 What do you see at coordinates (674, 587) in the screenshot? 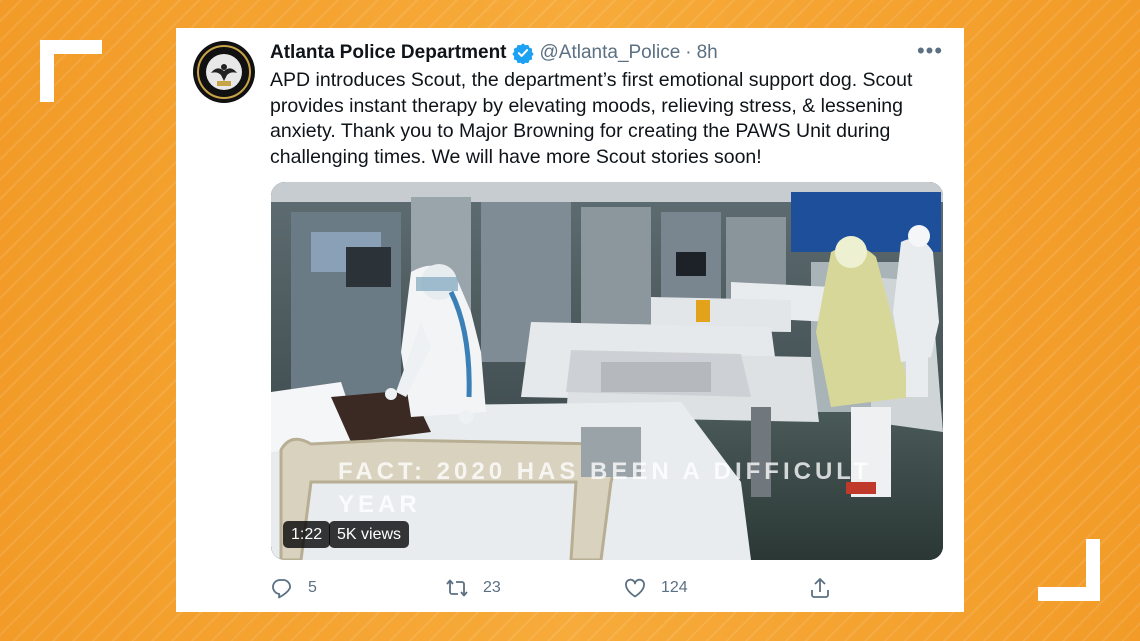
I see `like-count: 124` at bounding box center [674, 587].